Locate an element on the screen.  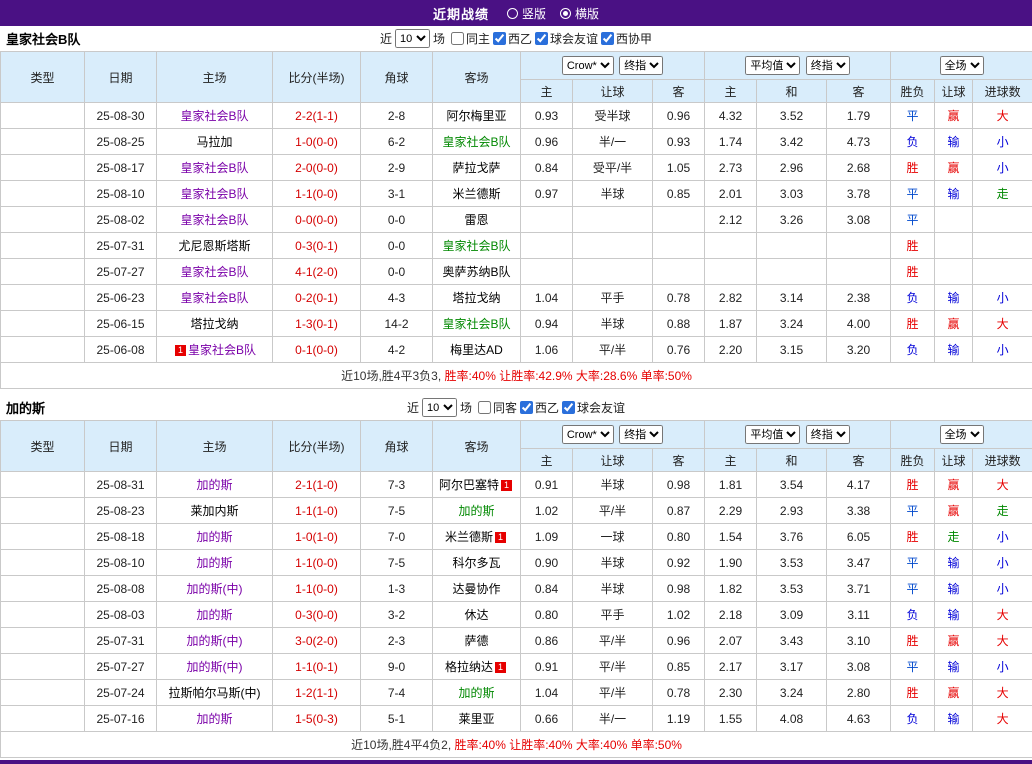
away-team: 米兰德斯1 is located at coordinates (477, 537).